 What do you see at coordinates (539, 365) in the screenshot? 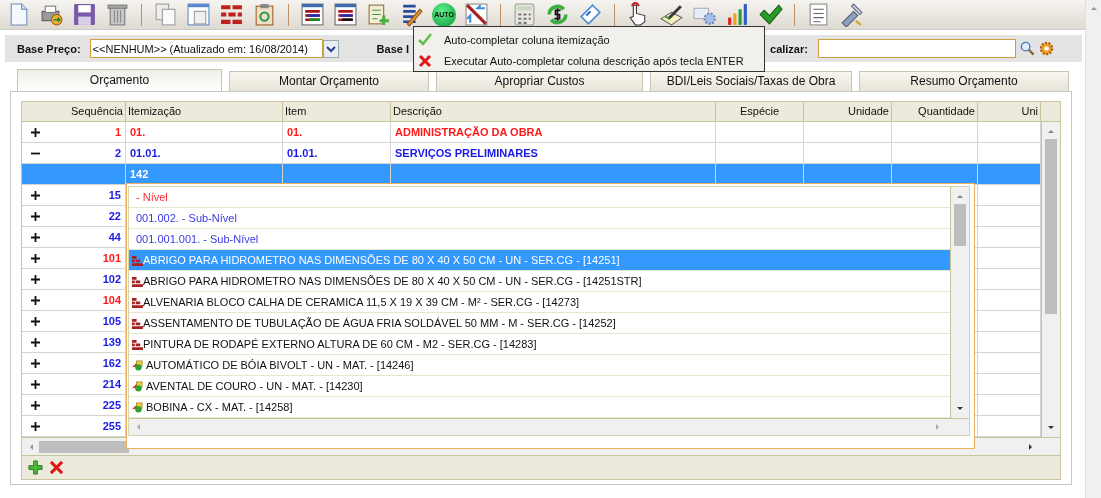
I see `suggestion-item: AUTOMÁTICO DE BÓIA BIVOLT - UN - MAT. - [14246]` at bounding box center [539, 365].